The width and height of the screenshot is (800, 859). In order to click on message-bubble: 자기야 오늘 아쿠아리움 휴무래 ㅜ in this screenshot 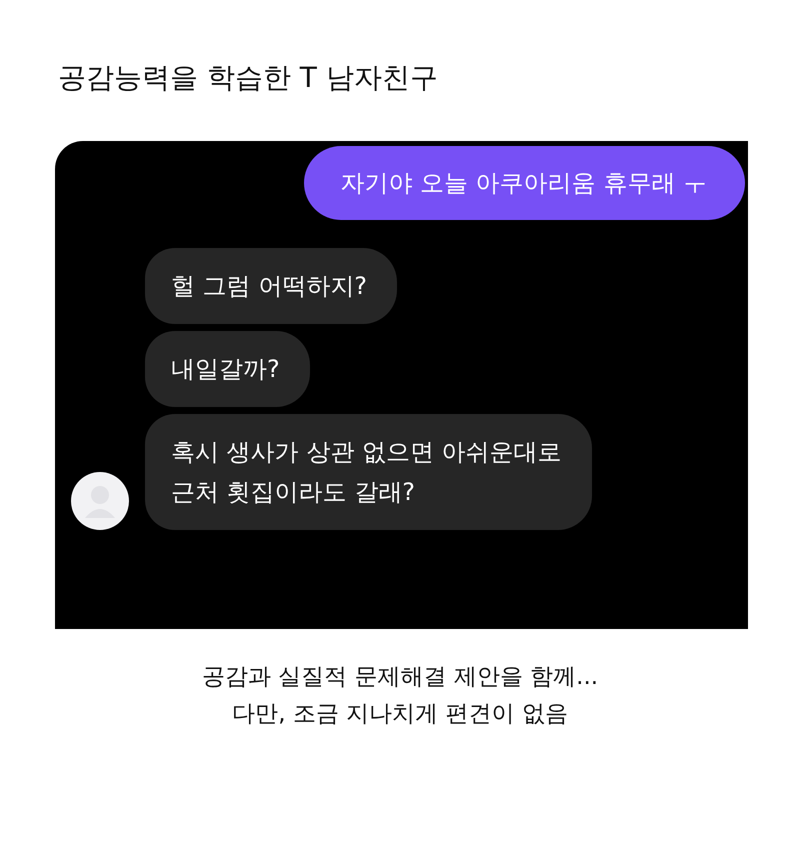, I will do `click(524, 183)`.